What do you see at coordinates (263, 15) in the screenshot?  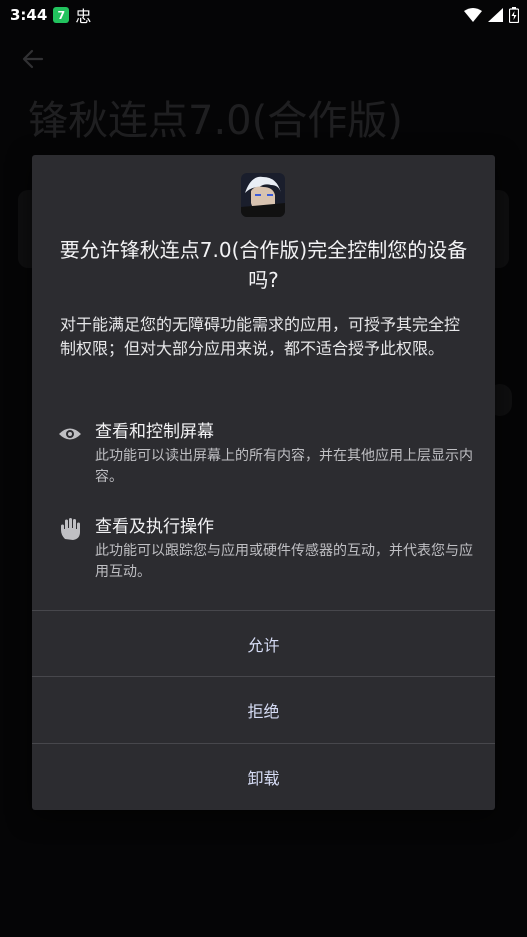 I see `status-bar: 3:44 7 忠` at bounding box center [263, 15].